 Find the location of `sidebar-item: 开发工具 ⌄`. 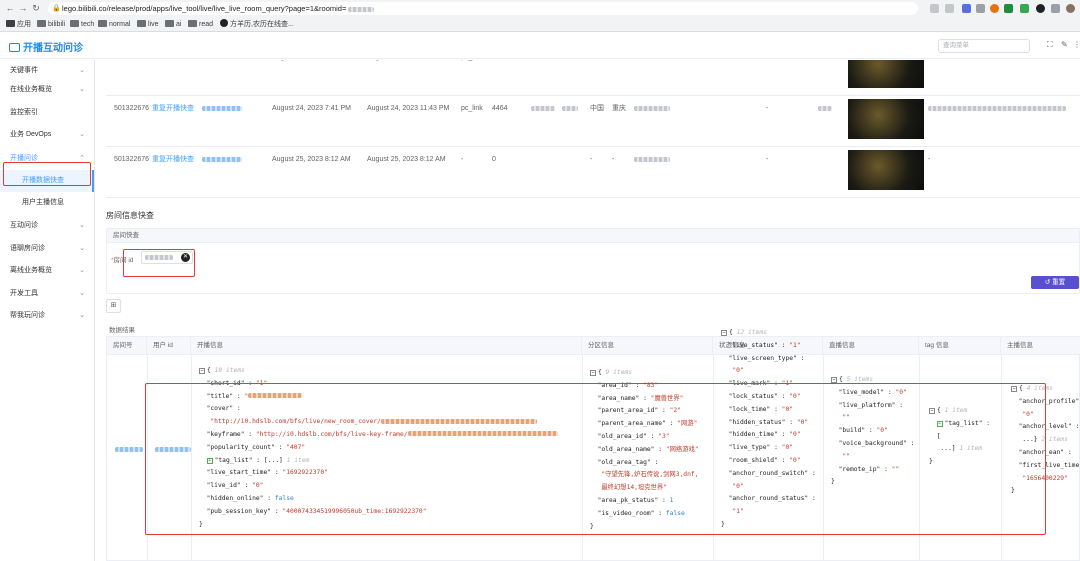

sidebar-item: 开发工具 ⌄ is located at coordinates (47, 294).